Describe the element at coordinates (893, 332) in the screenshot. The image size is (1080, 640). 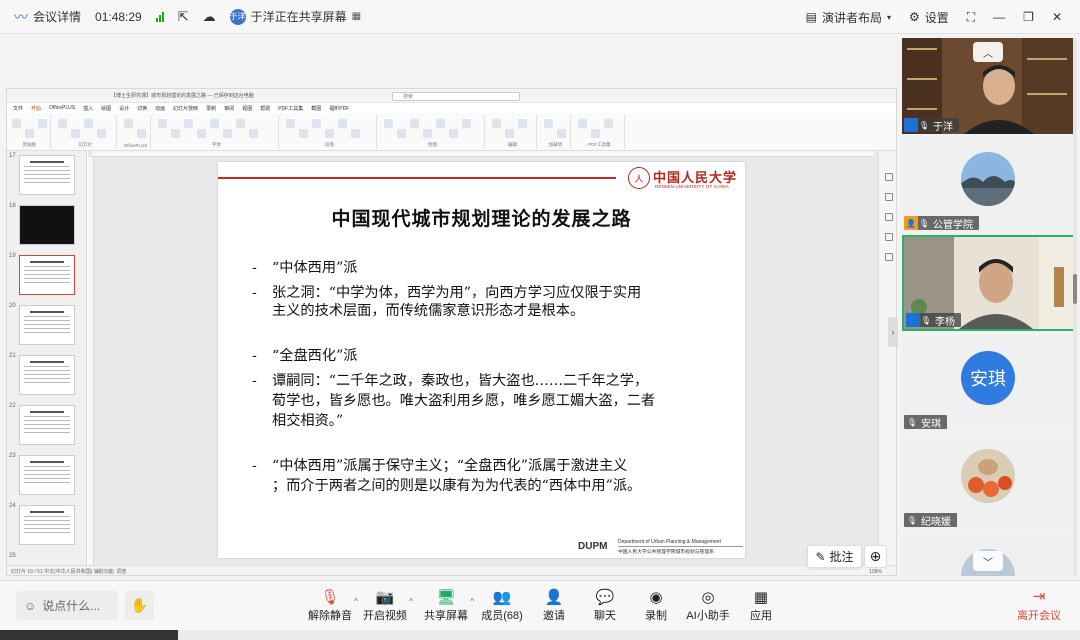
I see `panel-collapse-toggle: ›` at that location.